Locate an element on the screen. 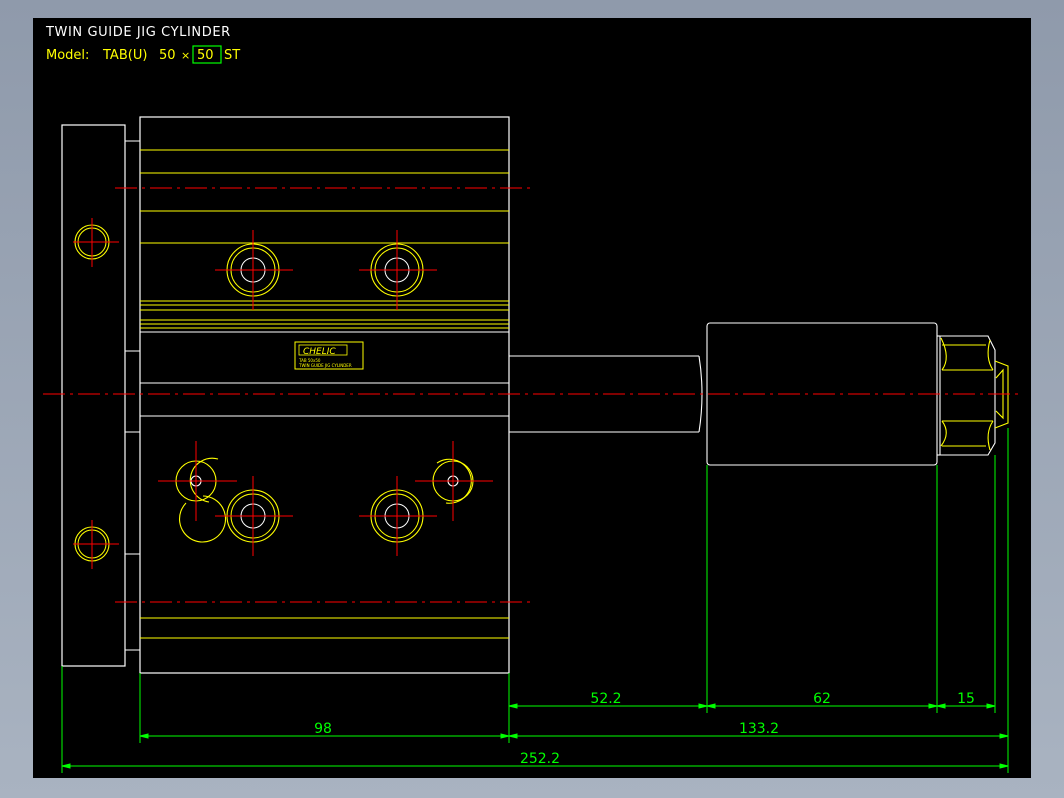 The width and height of the screenshot is (1064, 798). model-times: × is located at coordinates (185, 55).